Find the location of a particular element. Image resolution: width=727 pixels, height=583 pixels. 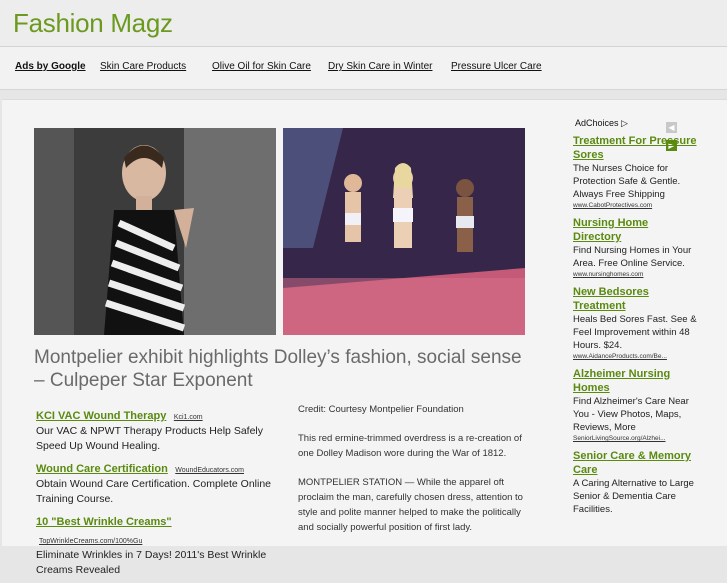

ad-link-pressure-ulcer: Pressure Ulcer Care is located at coordinates (496, 66).